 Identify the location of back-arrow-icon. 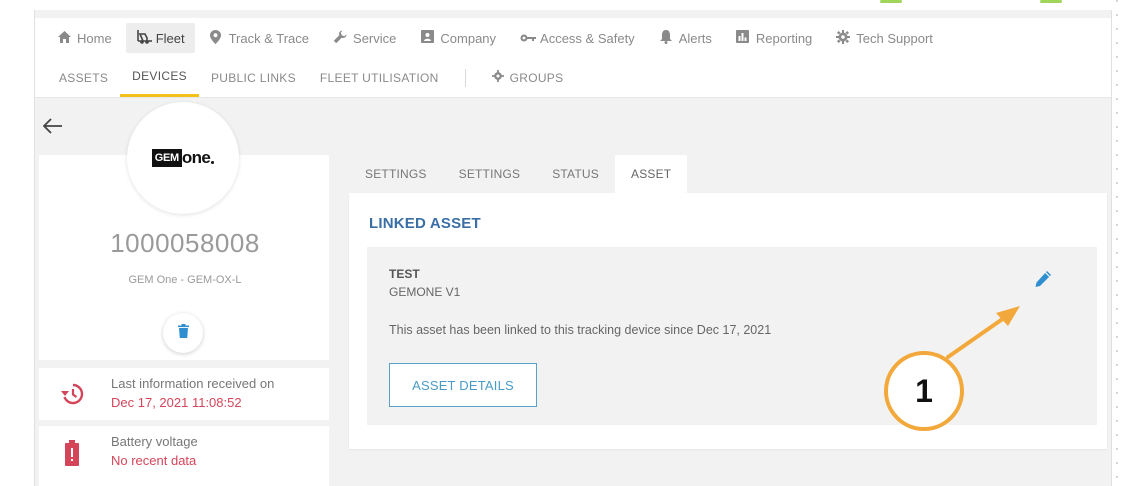
(52, 127).